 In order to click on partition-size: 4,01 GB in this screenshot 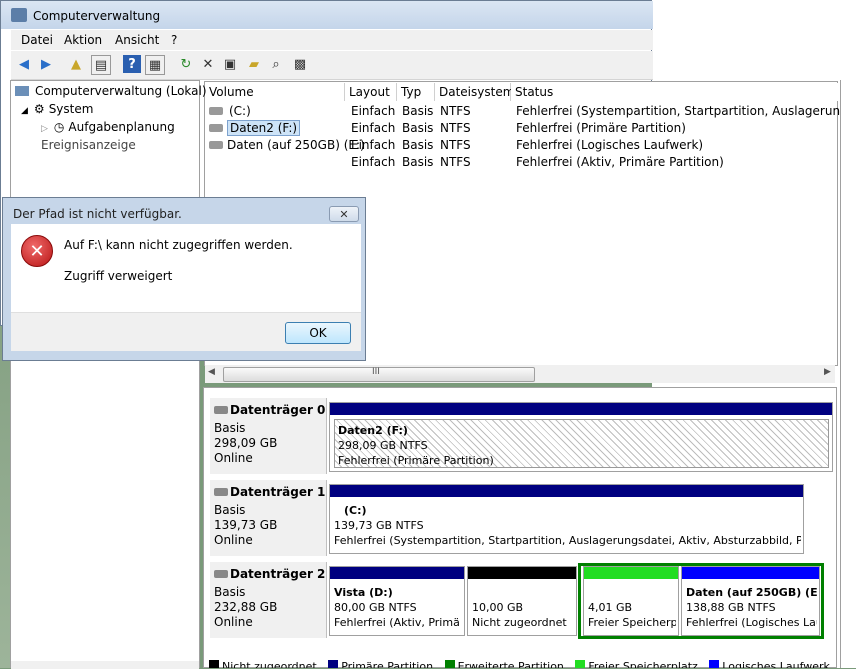, I will do `click(610, 607)`.